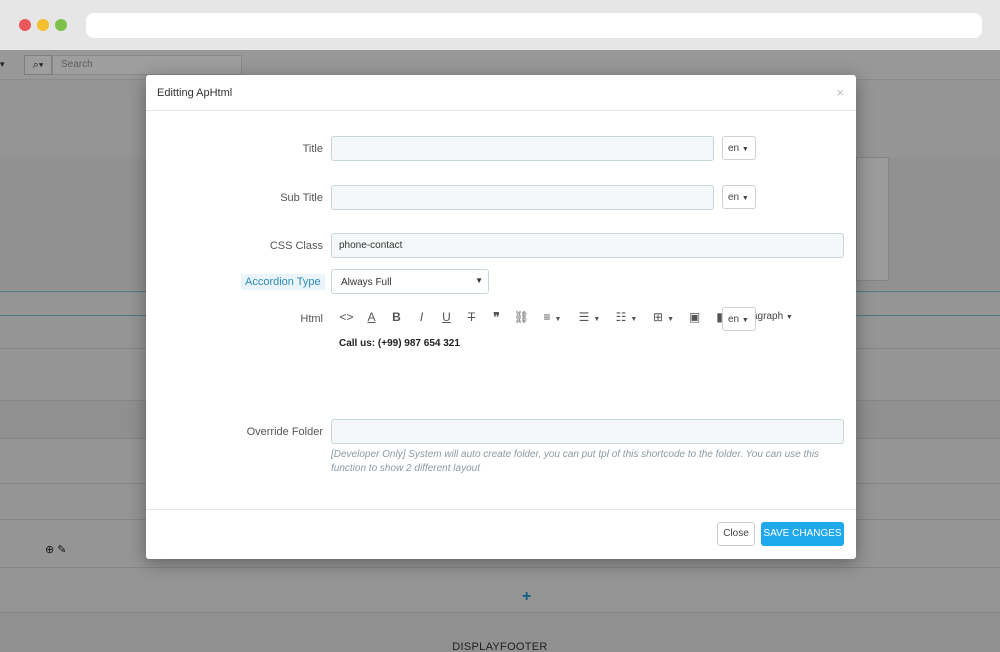 The width and height of the screenshot is (1000, 652). I want to click on modal-title: Editting ApHtml, so click(195, 93).